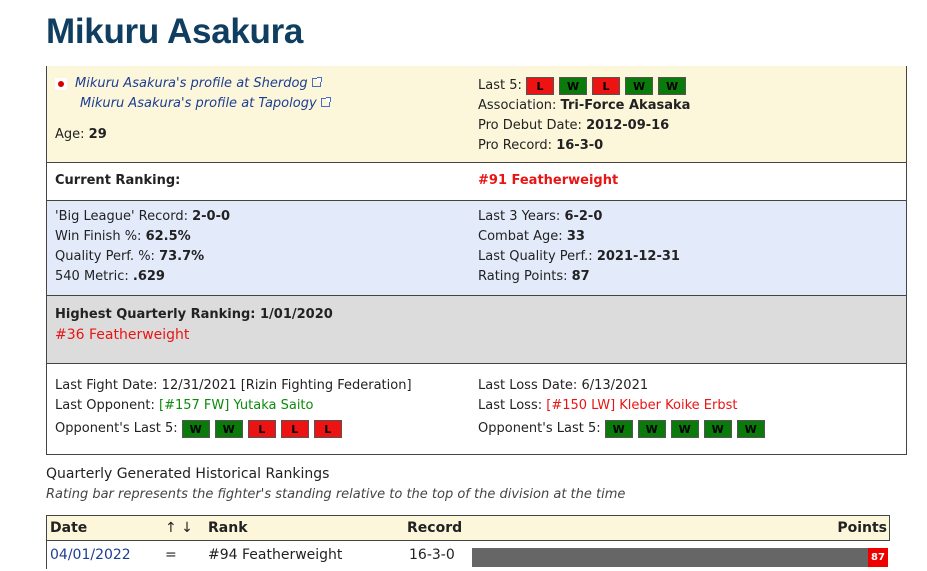 This screenshot has height=571, width=927. I want to click on japan-flag-icon, so click(61, 83).